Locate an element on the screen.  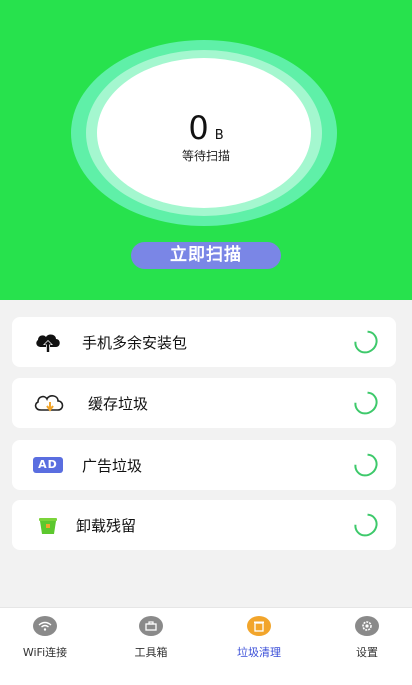
tab-label: 设置 is located at coordinates (367, 652).